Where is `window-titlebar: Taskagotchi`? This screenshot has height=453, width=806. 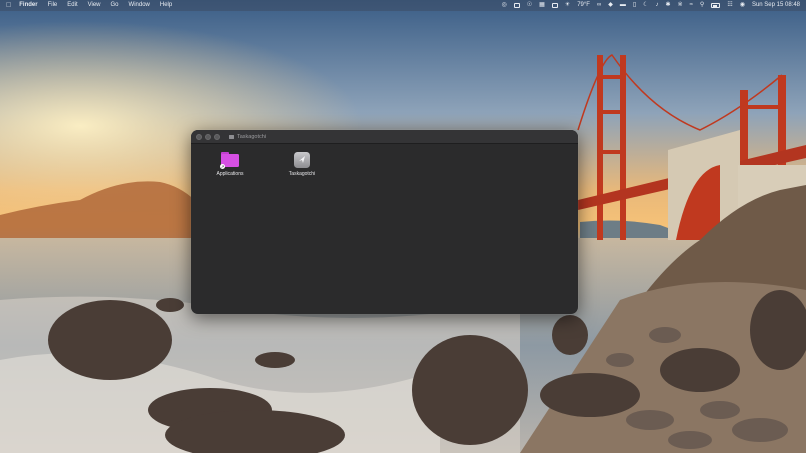 window-titlebar: Taskagotchi is located at coordinates (384, 137).